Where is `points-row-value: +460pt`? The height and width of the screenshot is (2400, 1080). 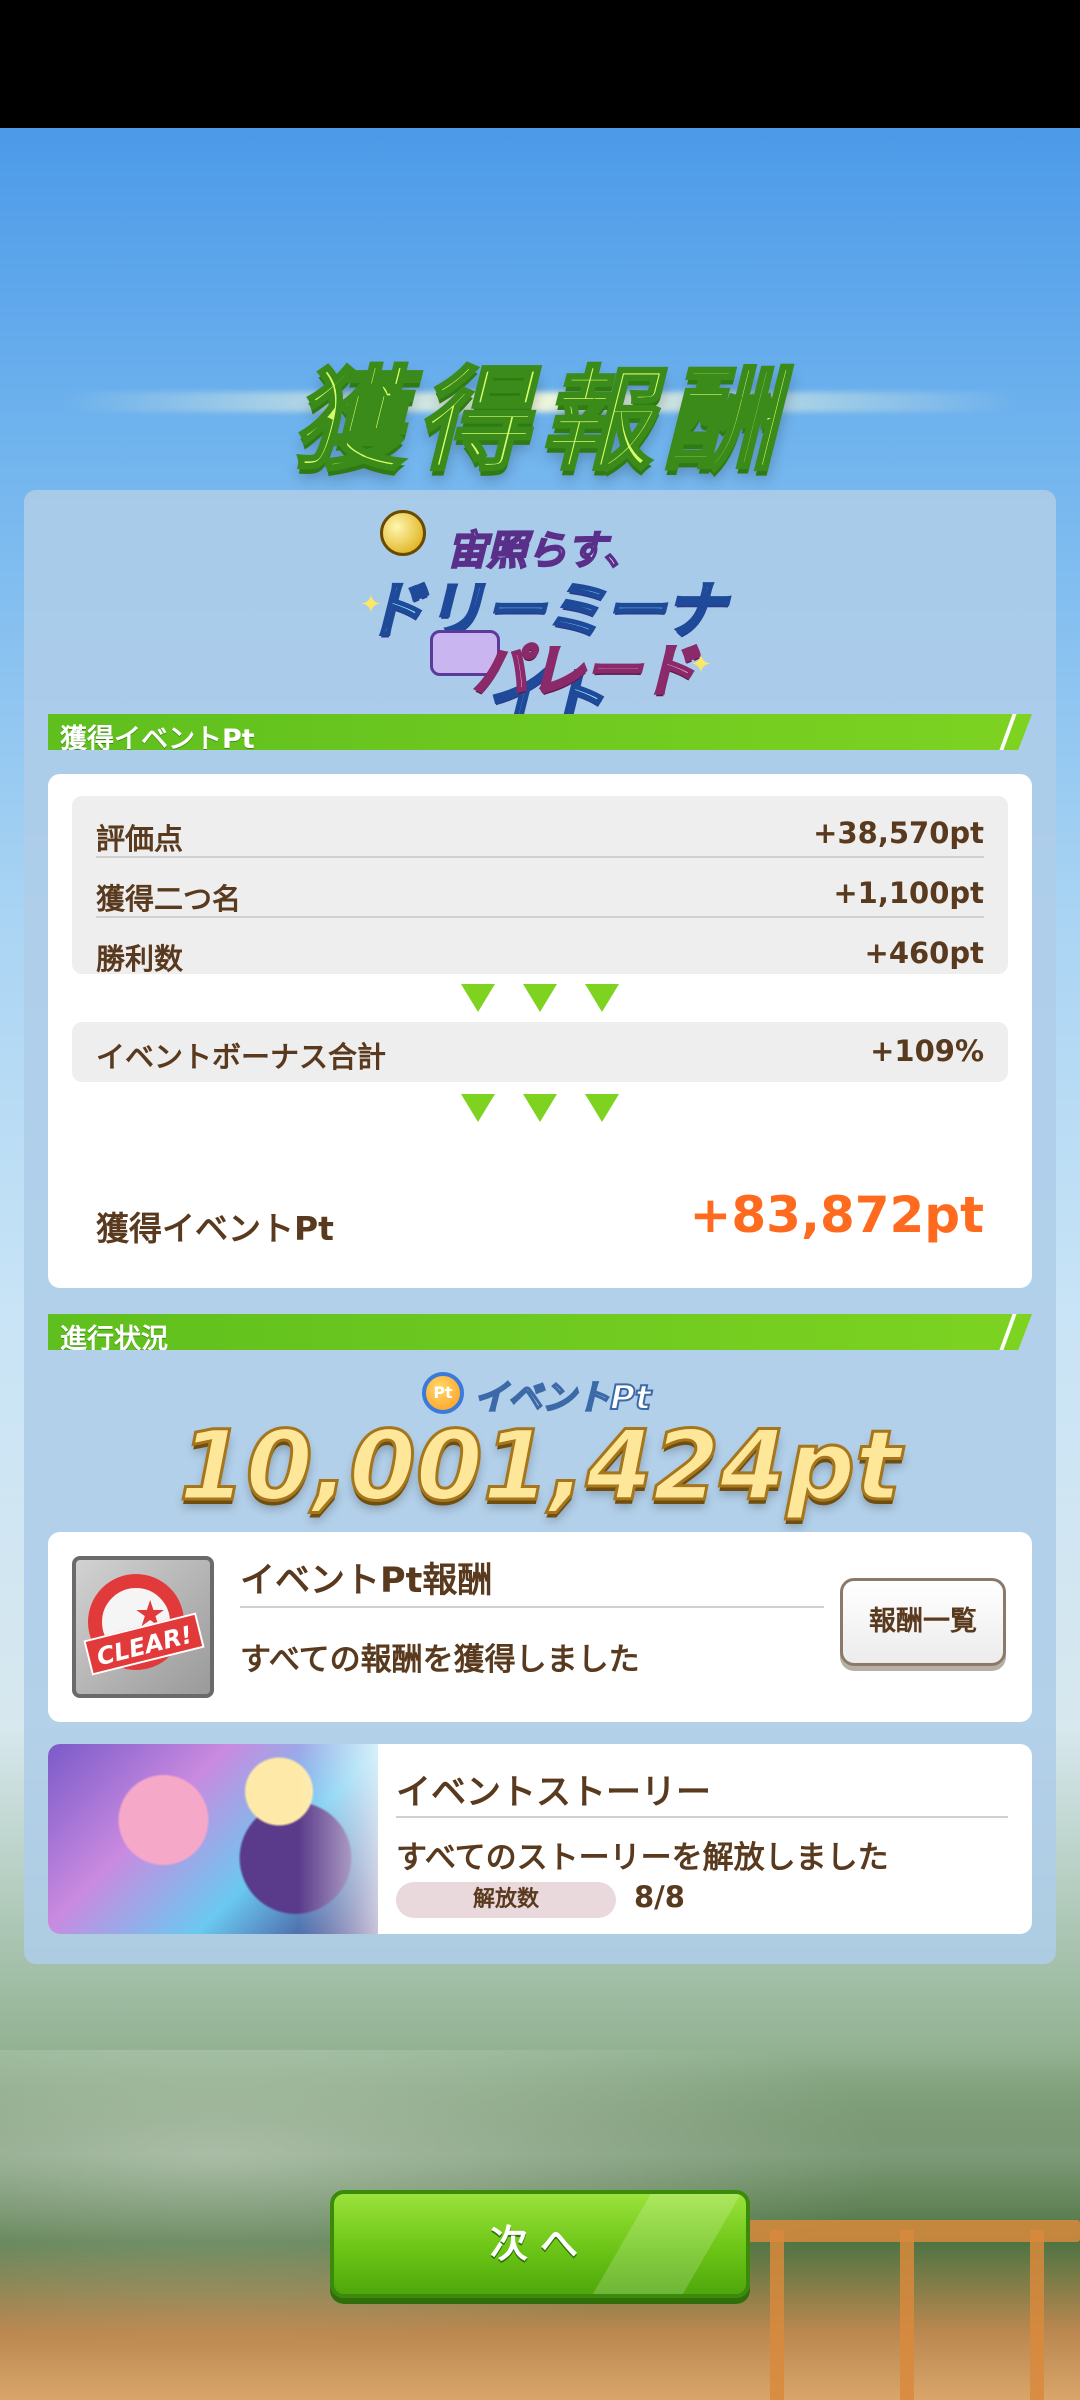
points-row-value: +460pt is located at coordinates (924, 953).